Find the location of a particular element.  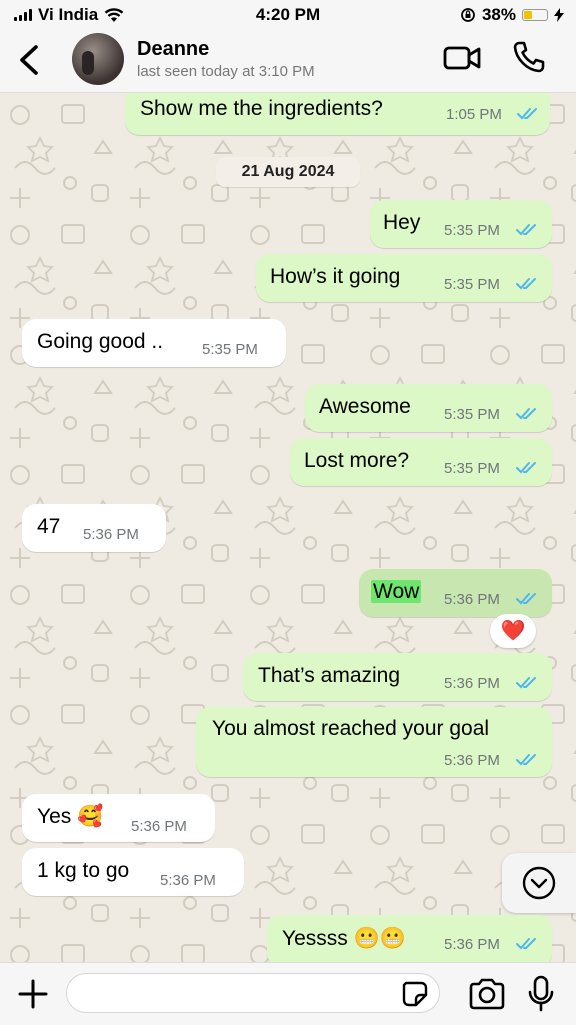

chat-header: Deanne last seen today at 3:10 PM is located at coordinates (288, 61).